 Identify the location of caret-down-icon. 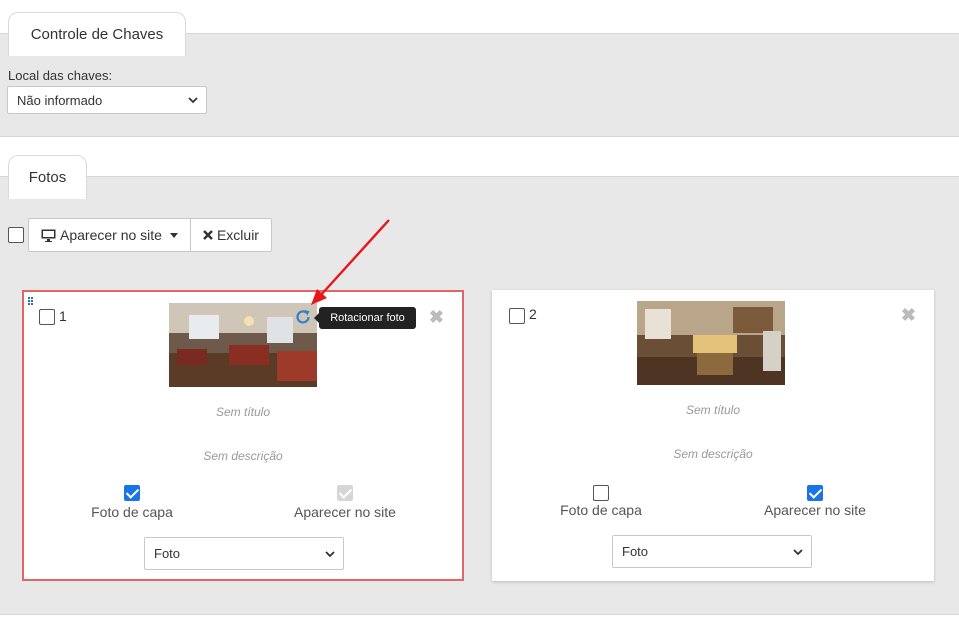
(173, 235).